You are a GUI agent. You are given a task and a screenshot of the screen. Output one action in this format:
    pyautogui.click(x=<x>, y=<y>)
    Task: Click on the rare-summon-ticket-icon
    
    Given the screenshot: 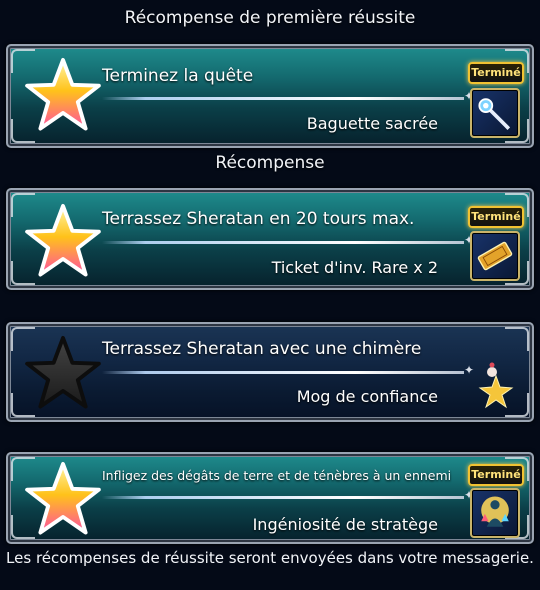 What is the action you would take?
    pyautogui.click(x=495, y=256)
    